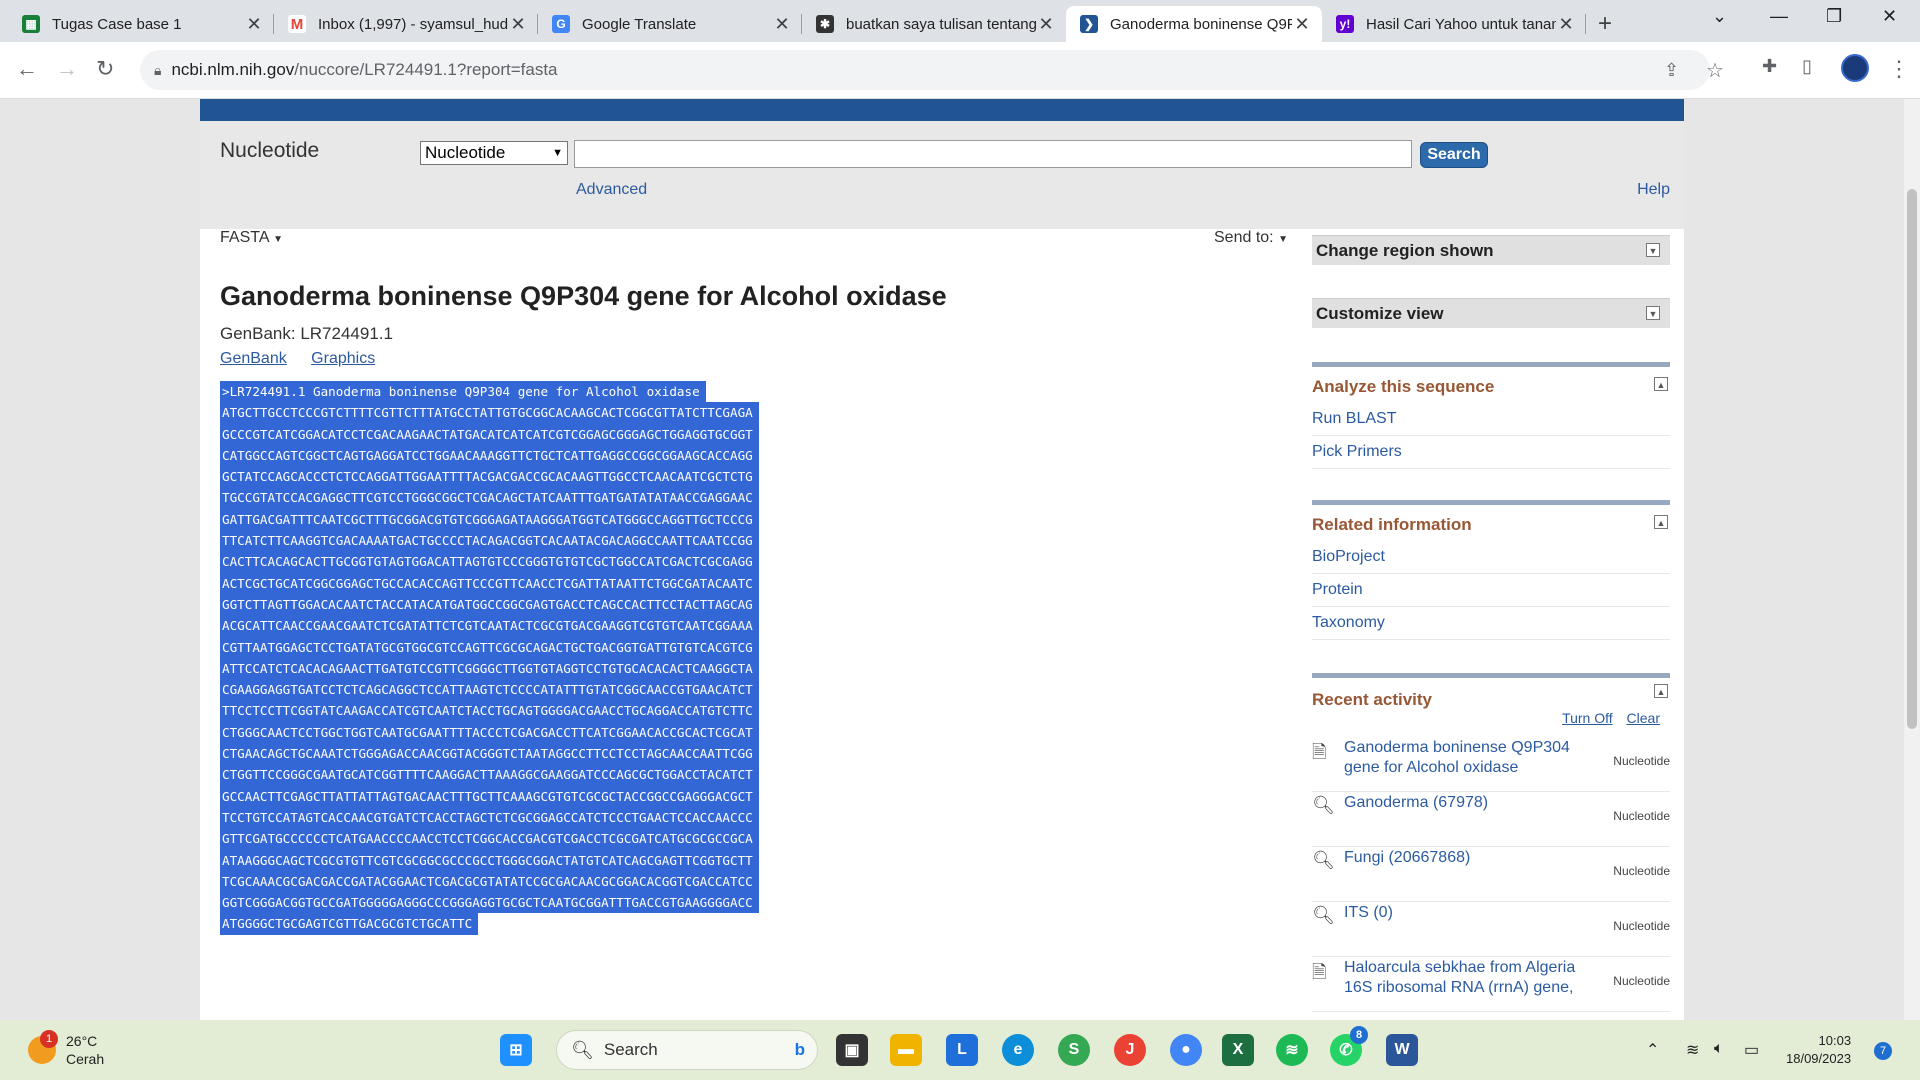  I want to click on tab-yahoo: y! Hasil Cari Yahoo untuk tanaman ✕, so click(1454, 24).